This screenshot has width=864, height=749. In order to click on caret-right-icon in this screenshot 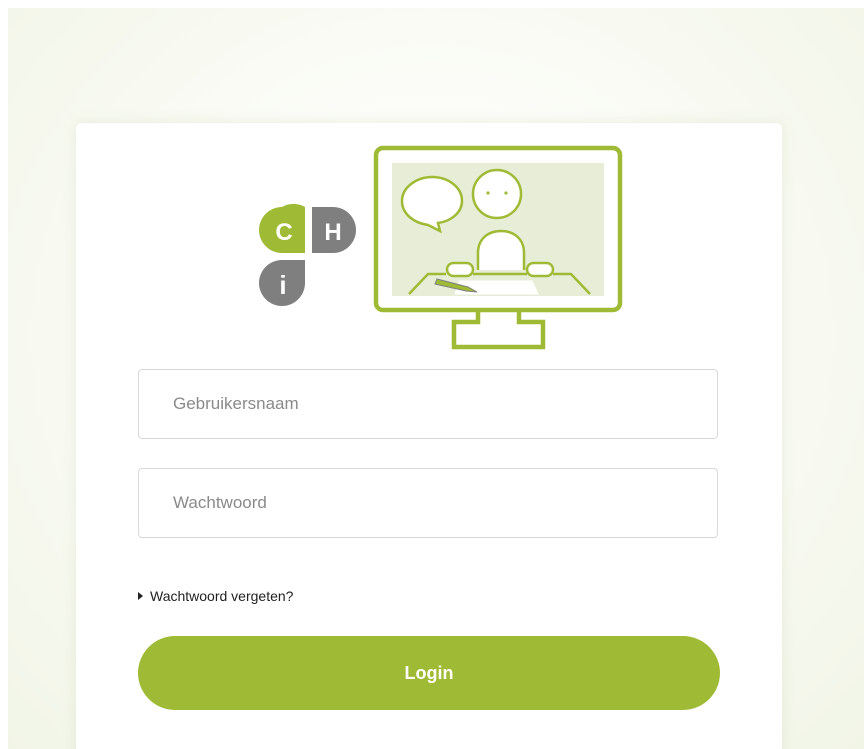, I will do `click(140, 596)`.